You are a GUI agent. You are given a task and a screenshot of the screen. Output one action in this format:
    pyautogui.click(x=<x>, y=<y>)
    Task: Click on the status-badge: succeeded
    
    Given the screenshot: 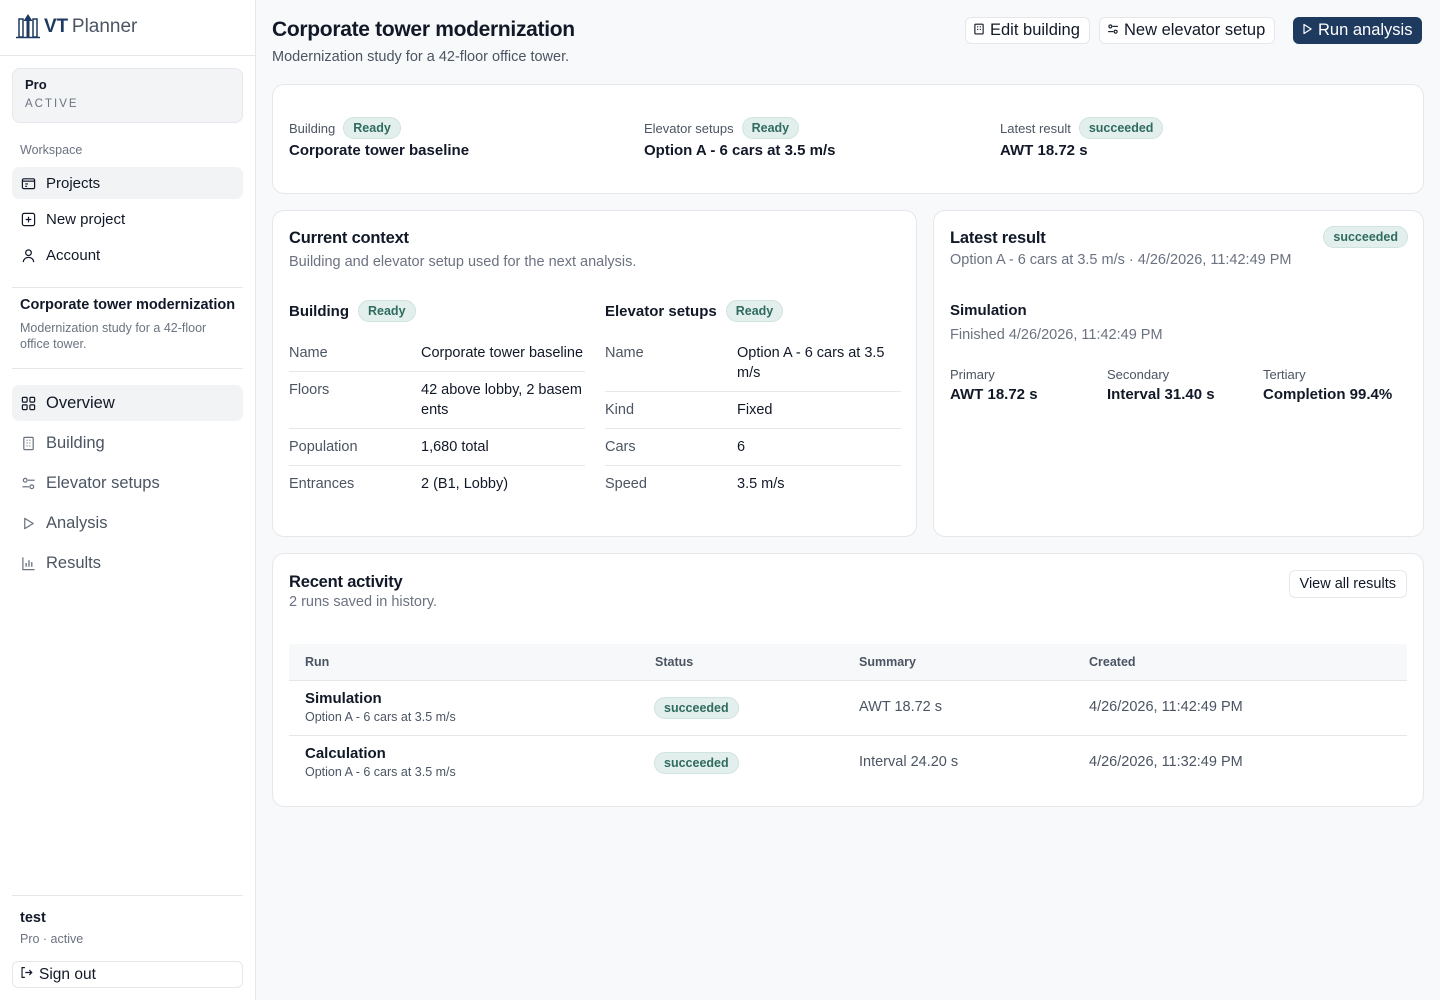 What is the action you would take?
    pyautogui.click(x=1365, y=237)
    